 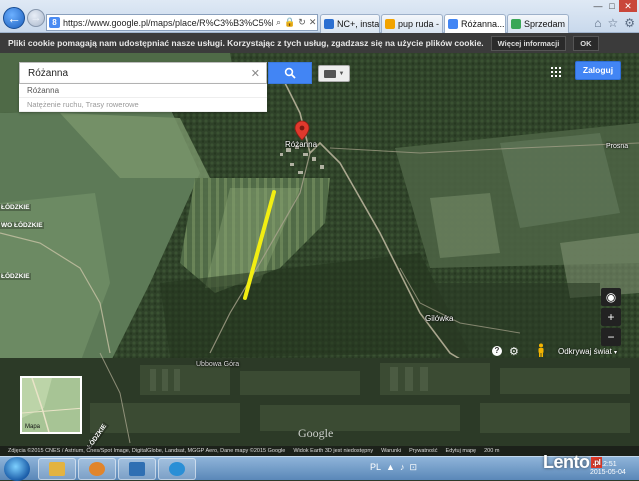 I want to click on scale-label: 200 m, so click(x=492, y=451).